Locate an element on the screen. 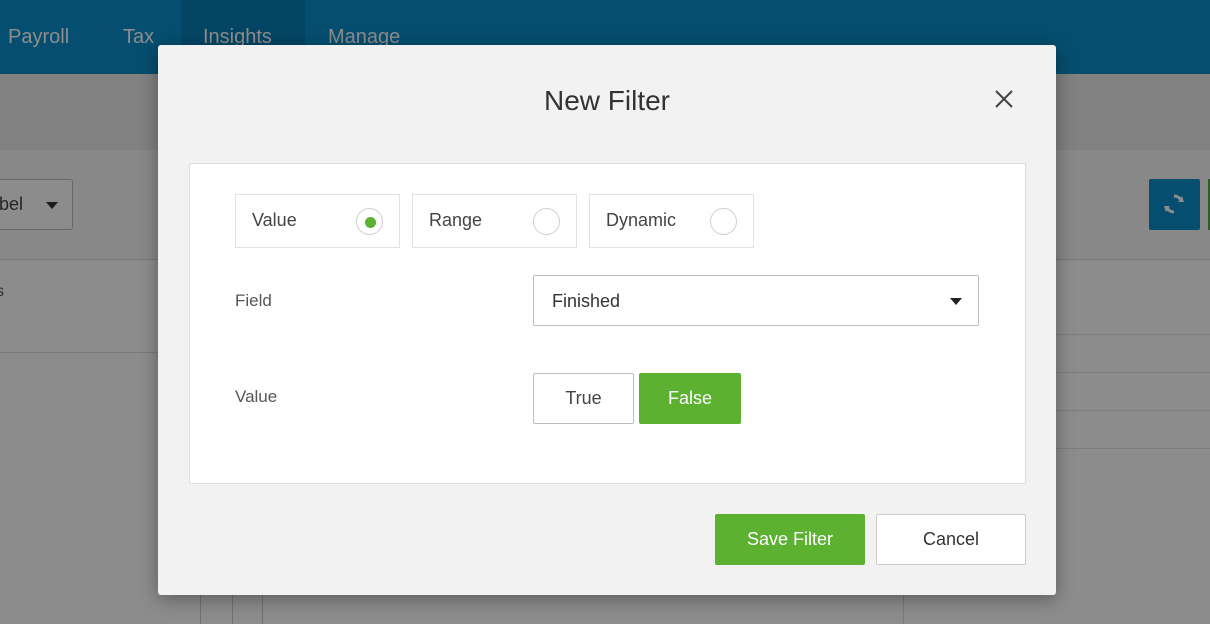  close-button is located at coordinates (1004, 99).